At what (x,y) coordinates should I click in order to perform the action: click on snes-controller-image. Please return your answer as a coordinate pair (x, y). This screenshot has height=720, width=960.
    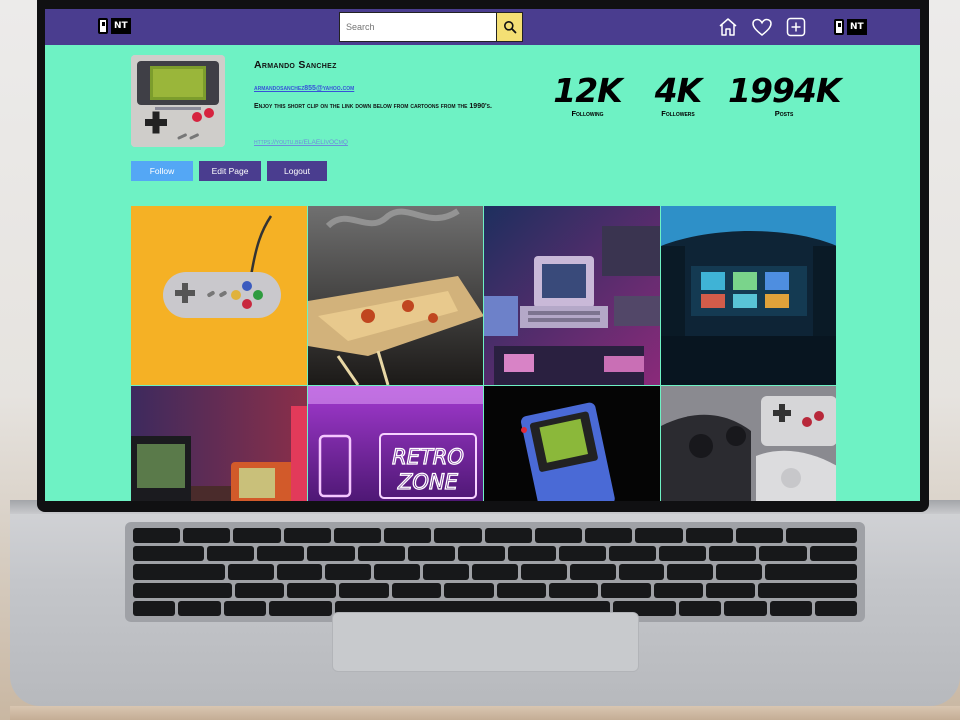
    Looking at the image, I should click on (219, 295).